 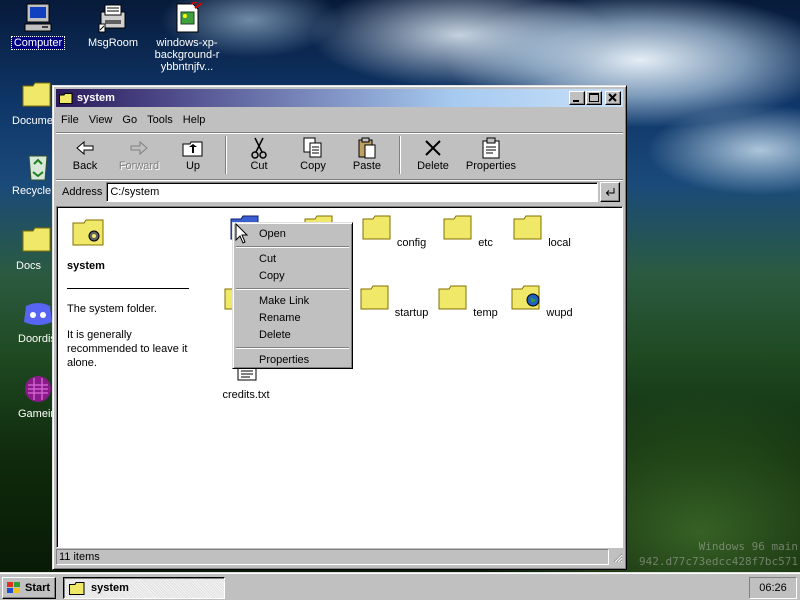 I want to click on address-input: C:/system, so click(x=352, y=191).